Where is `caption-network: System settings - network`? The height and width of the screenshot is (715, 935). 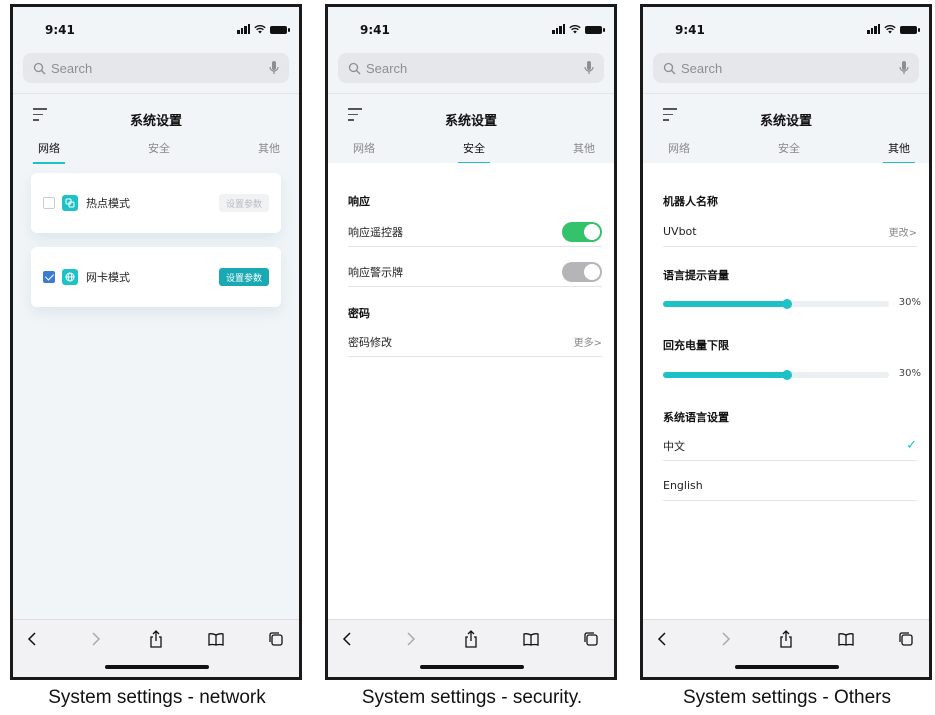 caption-network: System settings - network is located at coordinates (157, 697).